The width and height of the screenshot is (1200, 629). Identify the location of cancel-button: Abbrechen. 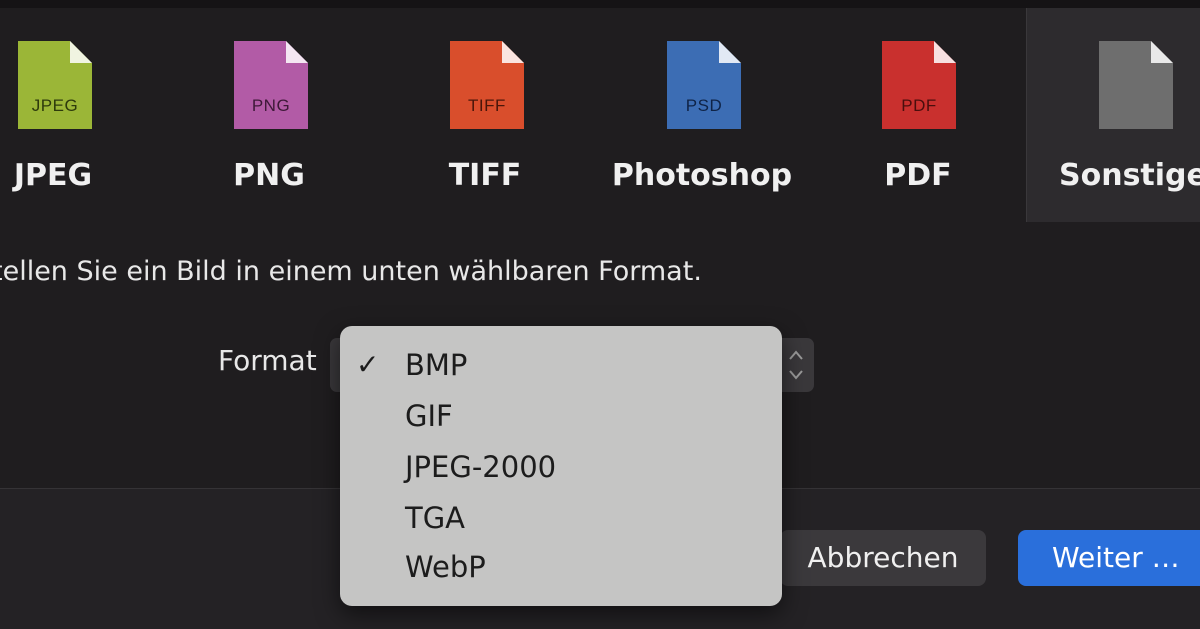
(883, 558).